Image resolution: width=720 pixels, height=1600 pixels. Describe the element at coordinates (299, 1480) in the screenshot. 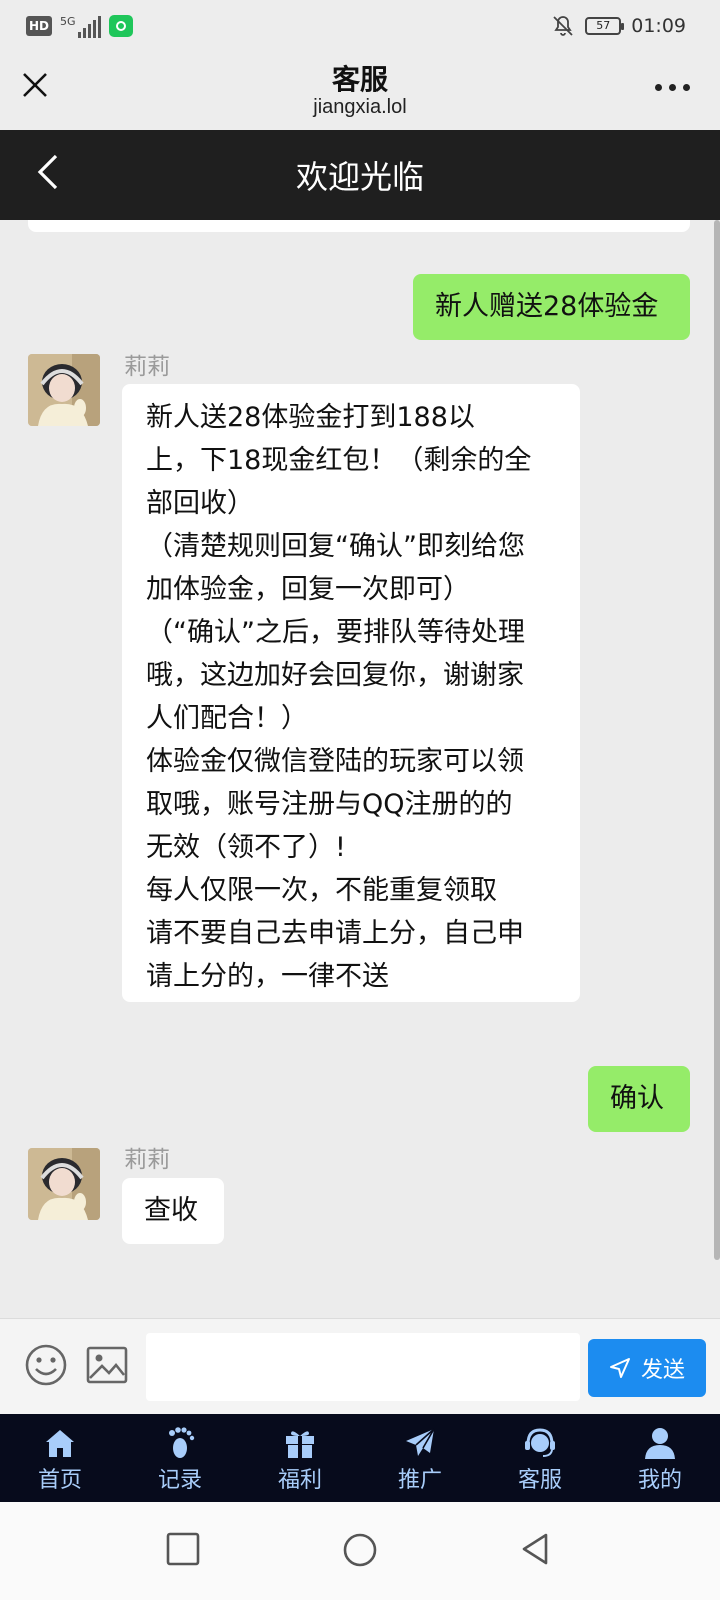

I see `tab-label: 福利` at that location.